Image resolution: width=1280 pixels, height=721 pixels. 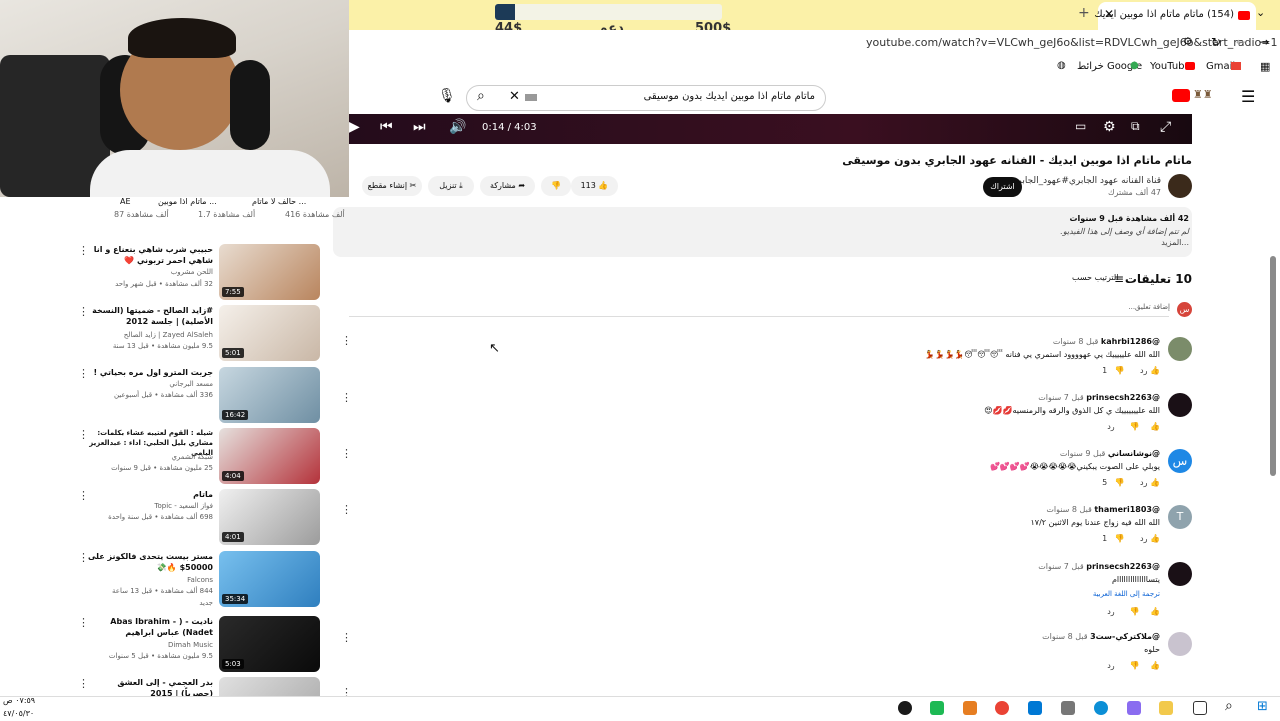 What do you see at coordinates (1084, 13) in the screenshot?
I see `new-tab-button: +` at bounding box center [1084, 13].